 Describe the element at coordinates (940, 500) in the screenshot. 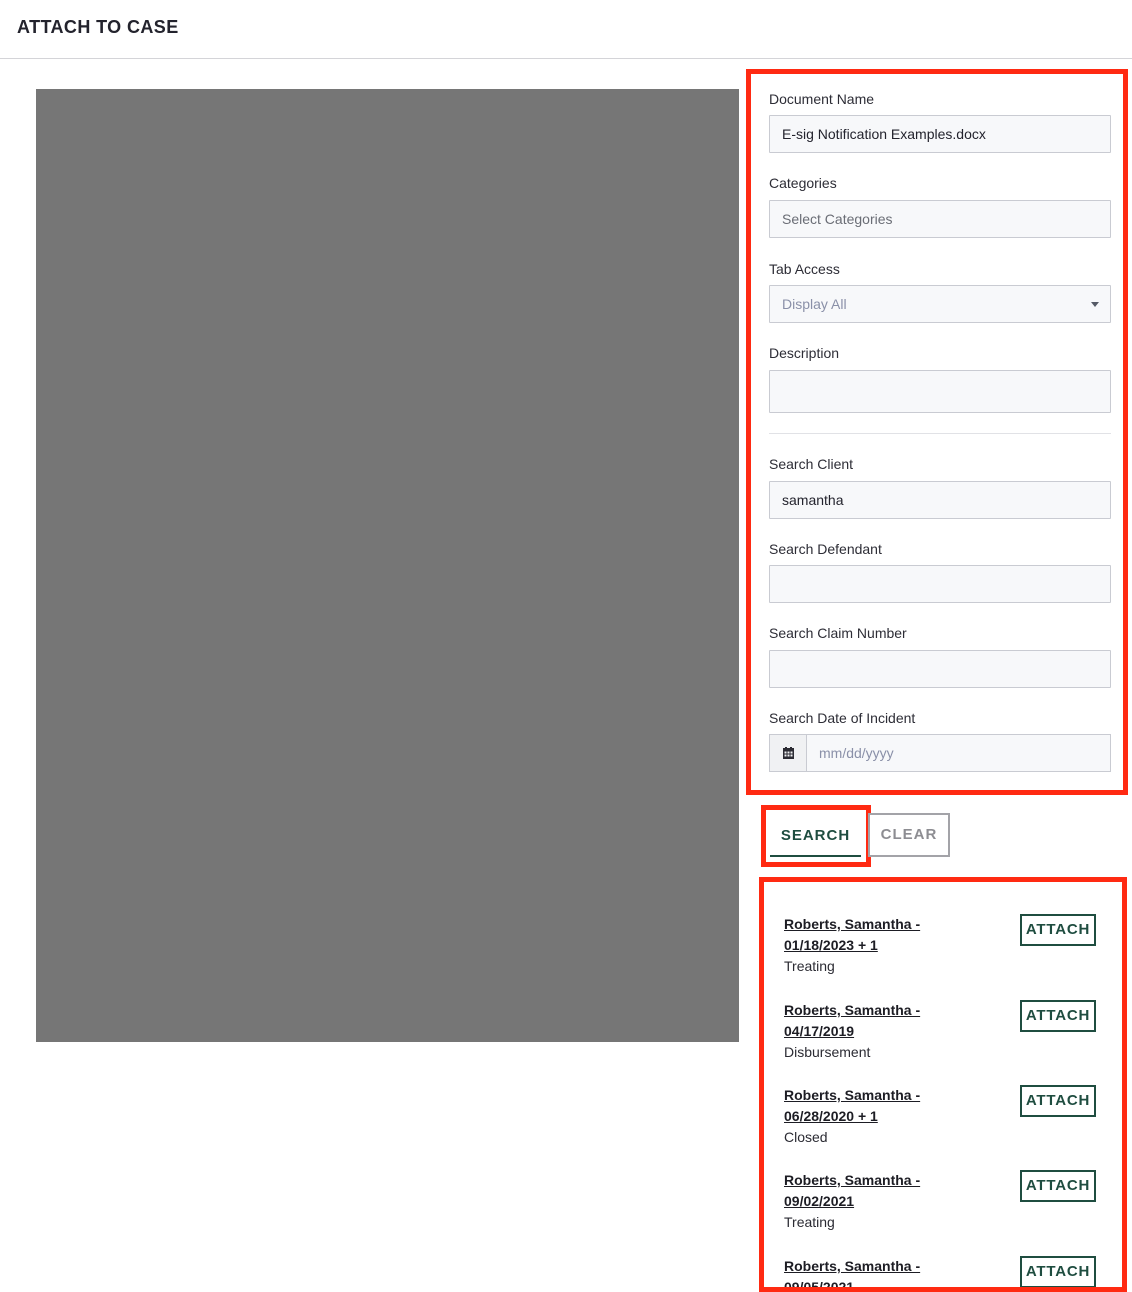

I see `search-client-input: samantha` at that location.